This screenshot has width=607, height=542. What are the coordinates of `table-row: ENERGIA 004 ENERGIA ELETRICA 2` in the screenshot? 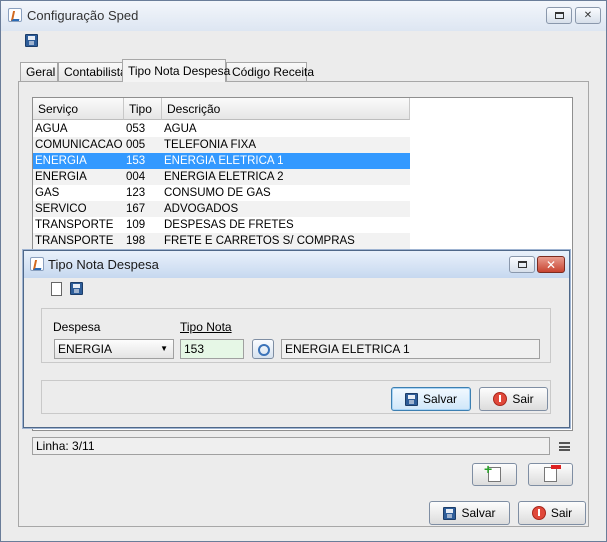 It's located at (221, 177).